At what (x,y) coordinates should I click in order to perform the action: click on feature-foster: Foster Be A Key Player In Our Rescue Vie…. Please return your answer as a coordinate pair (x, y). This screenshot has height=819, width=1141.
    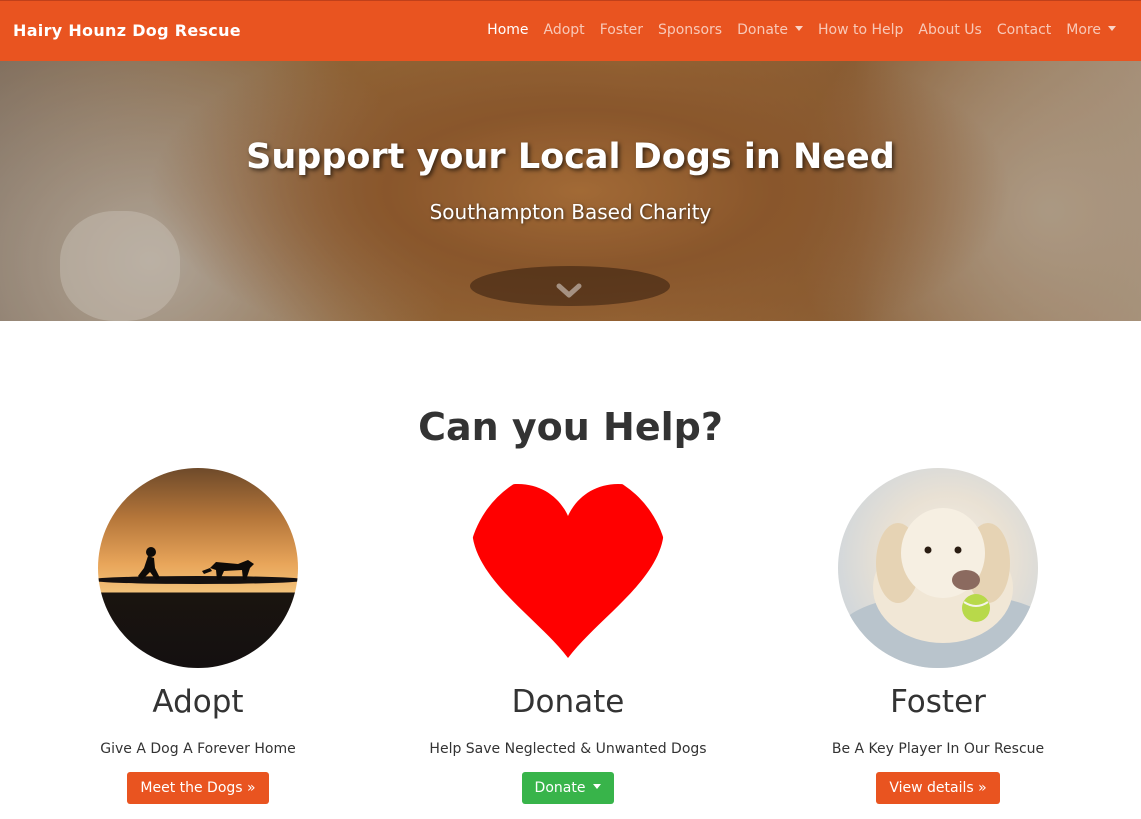
    Looking at the image, I should click on (938, 636).